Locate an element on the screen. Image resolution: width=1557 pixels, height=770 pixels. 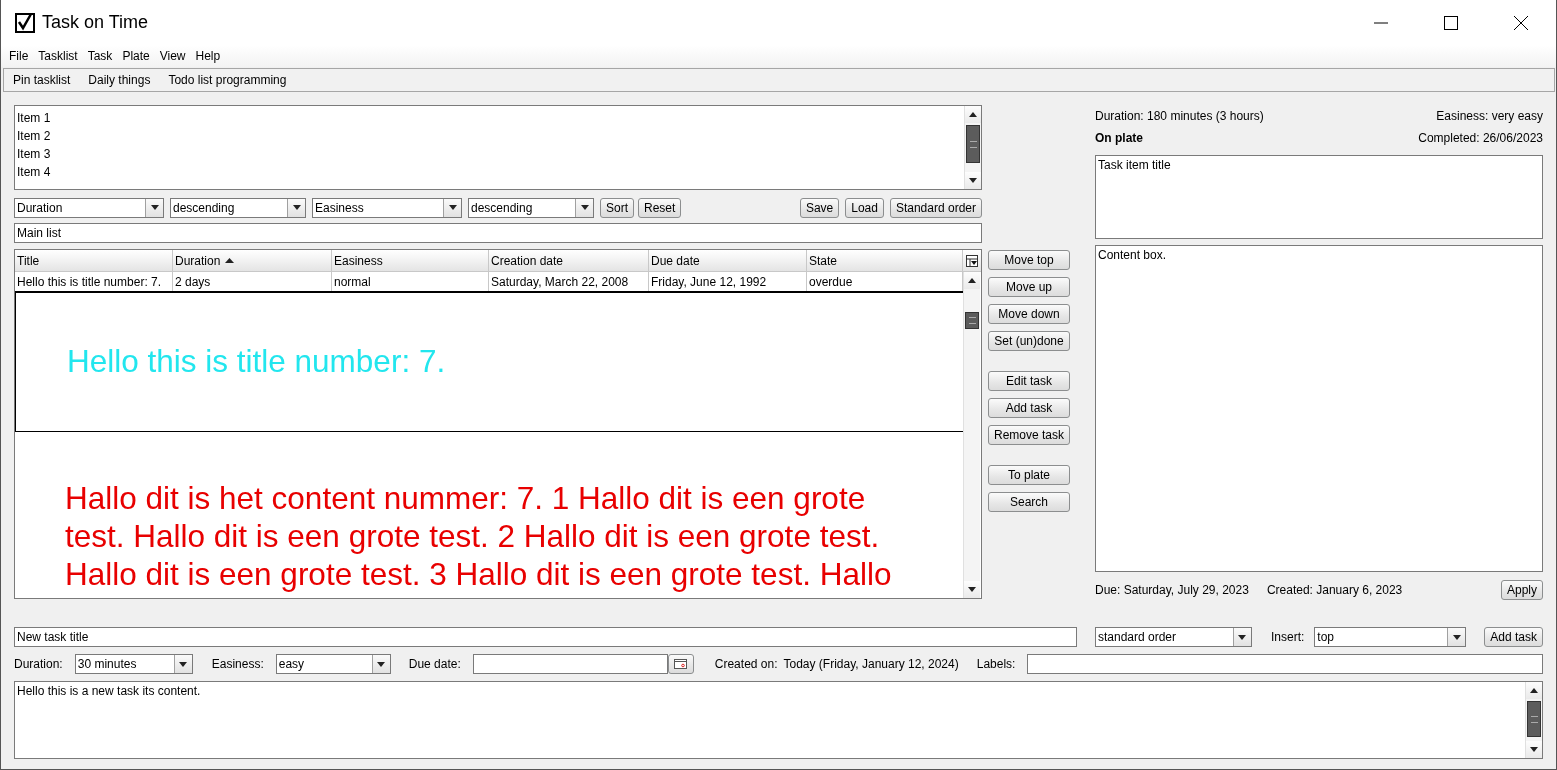
table-cell: 2 days is located at coordinates (252, 281).